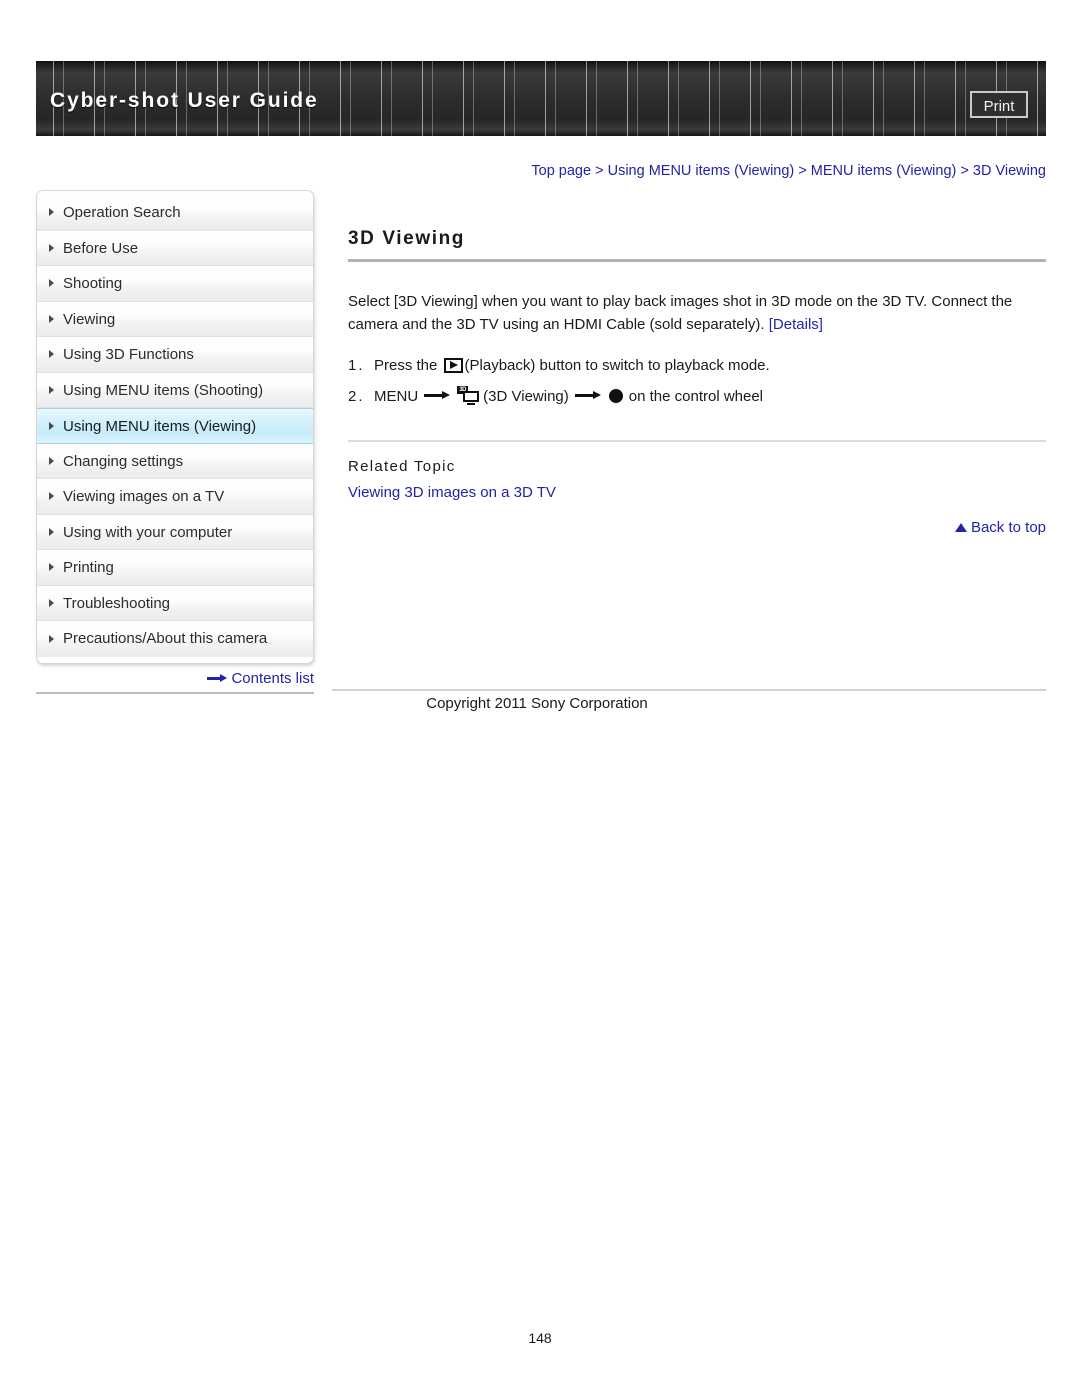 This screenshot has width=1080, height=1397. What do you see at coordinates (697, 260) in the screenshot?
I see `title-divider` at bounding box center [697, 260].